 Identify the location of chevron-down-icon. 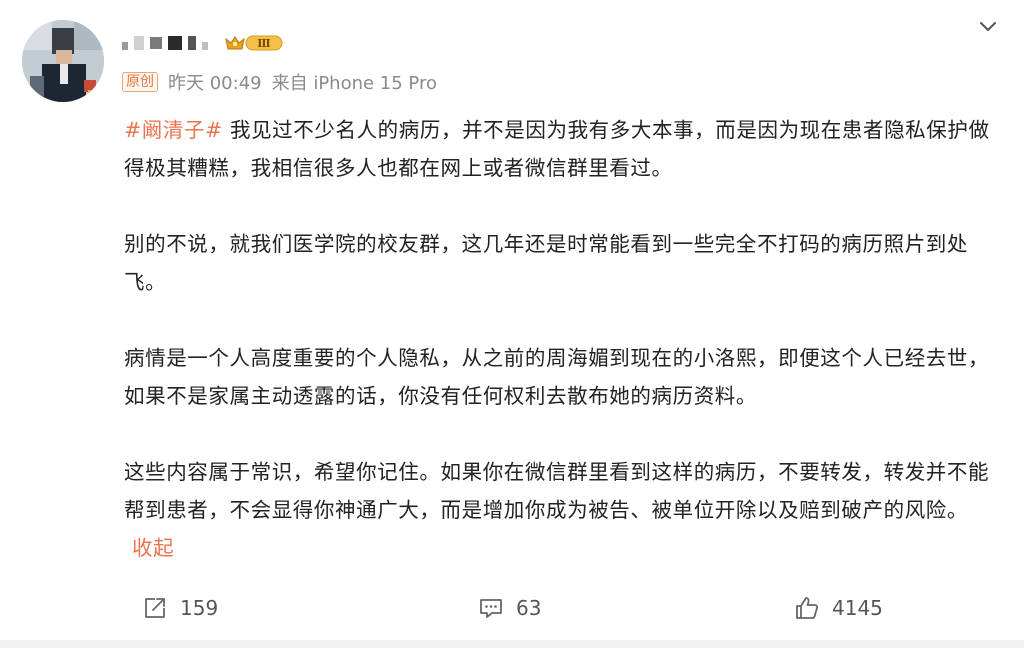
(988, 26).